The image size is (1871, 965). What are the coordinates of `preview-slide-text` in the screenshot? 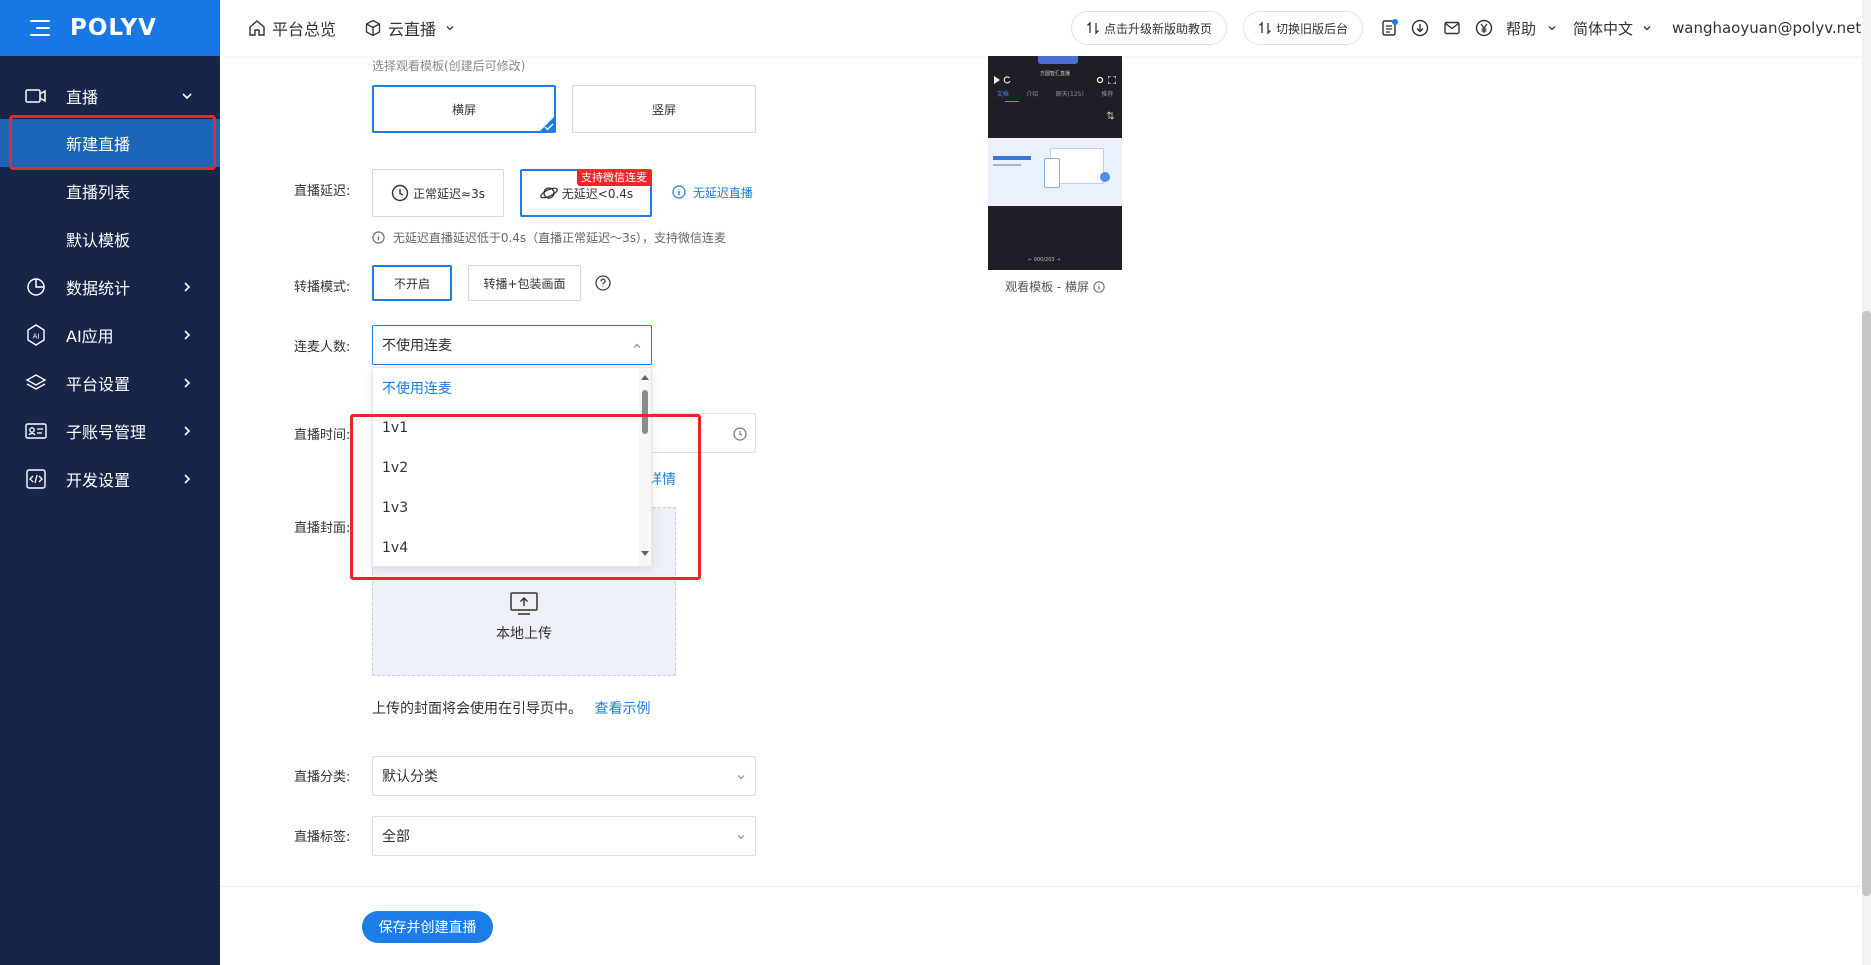 It's located at (1007, 165).